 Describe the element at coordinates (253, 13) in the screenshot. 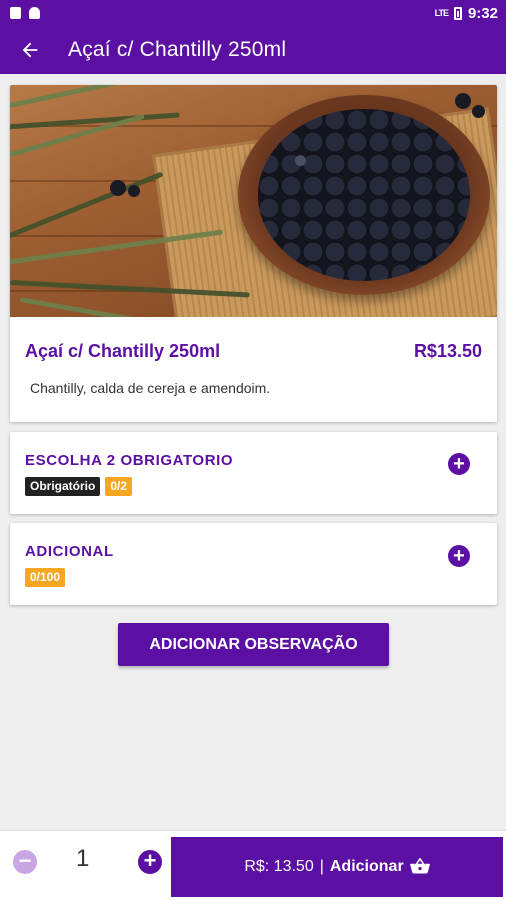

I see `status-bar: LTE 9:32` at that location.